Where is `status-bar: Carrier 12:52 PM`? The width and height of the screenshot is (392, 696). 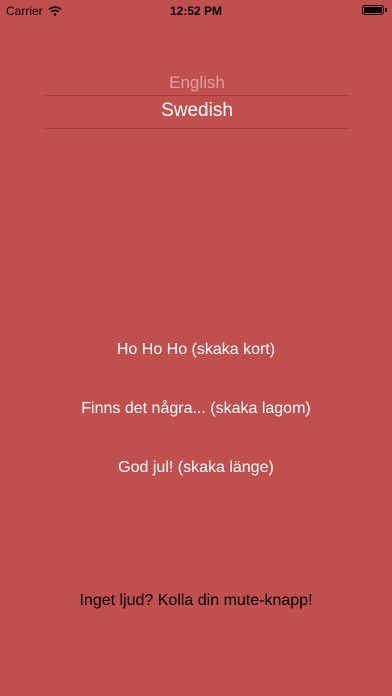
status-bar: Carrier 12:52 PM is located at coordinates (196, 11).